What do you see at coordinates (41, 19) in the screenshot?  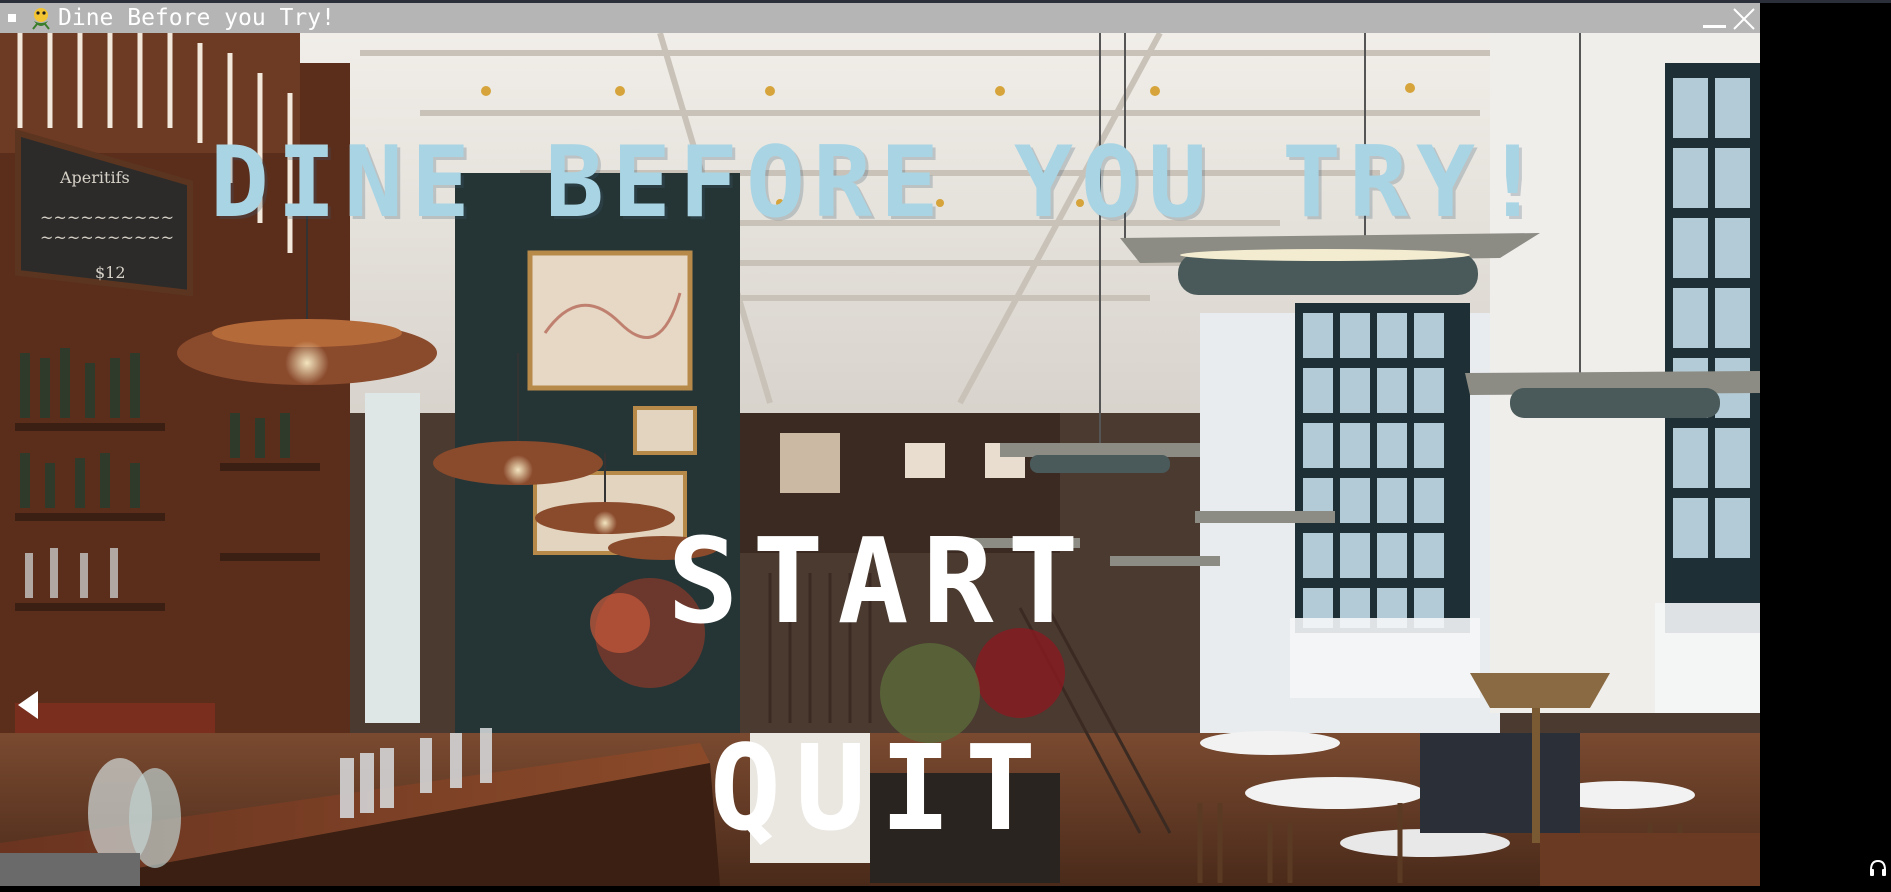 I see `pygame-snake-icon` at bounding box center [41, 19].